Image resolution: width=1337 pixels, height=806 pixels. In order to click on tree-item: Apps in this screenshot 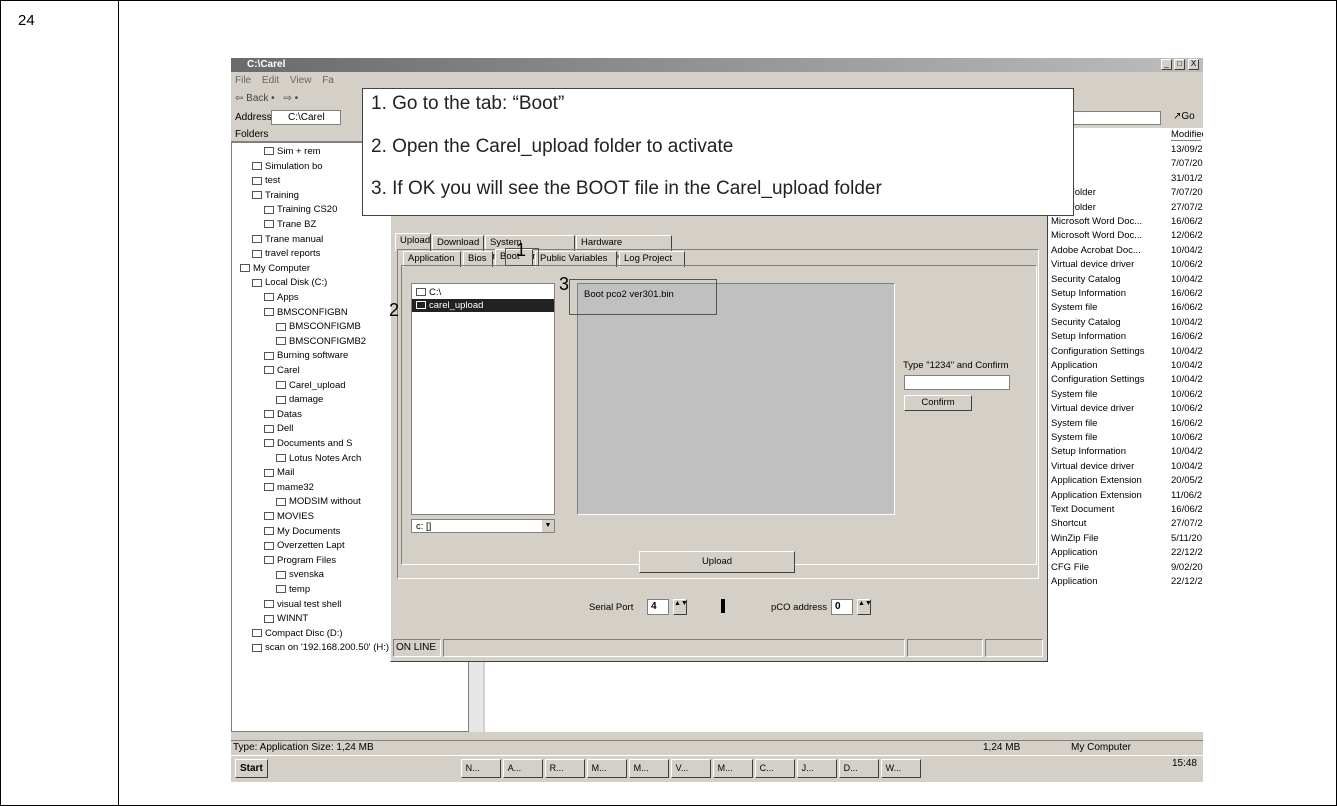, I will do `click(281, 297)`.